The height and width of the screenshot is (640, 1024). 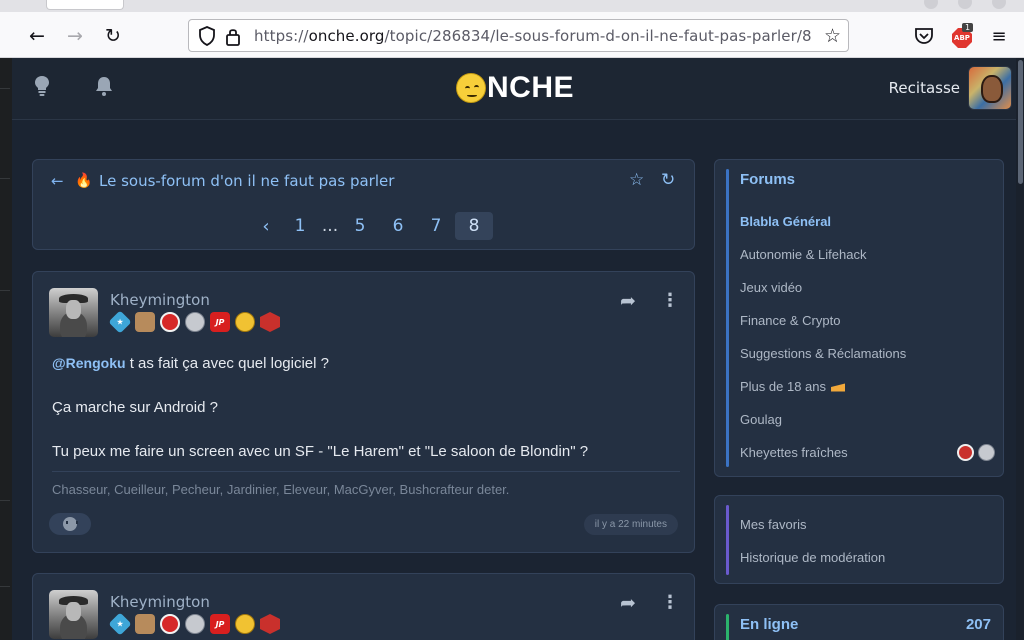 I want to click on forum-post: Kheymington ★ JP ➦ ⋮, so click(x=363, y=606).